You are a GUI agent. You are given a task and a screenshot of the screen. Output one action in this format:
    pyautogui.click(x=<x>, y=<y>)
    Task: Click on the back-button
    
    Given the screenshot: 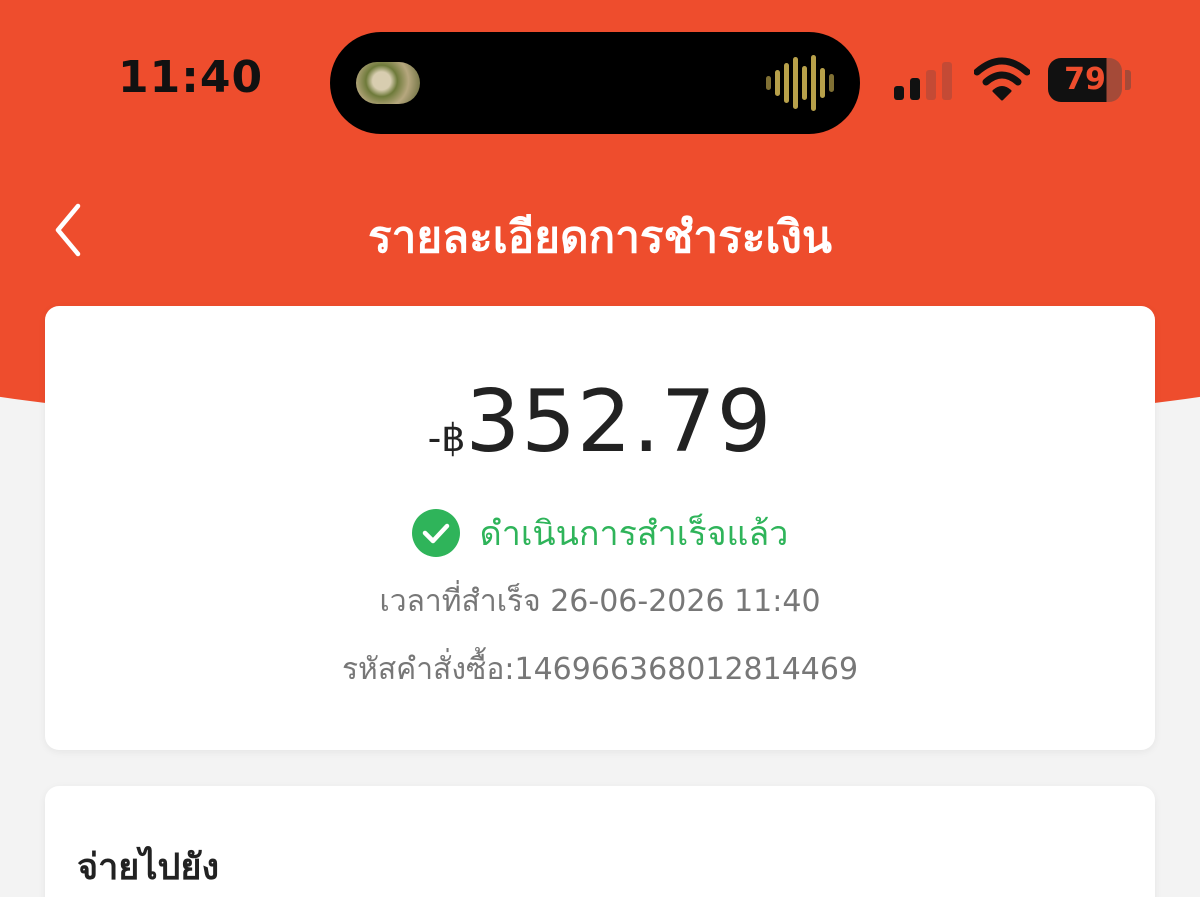 What is the action you would take?
    pyautogui.click(x=75, y=230)
    